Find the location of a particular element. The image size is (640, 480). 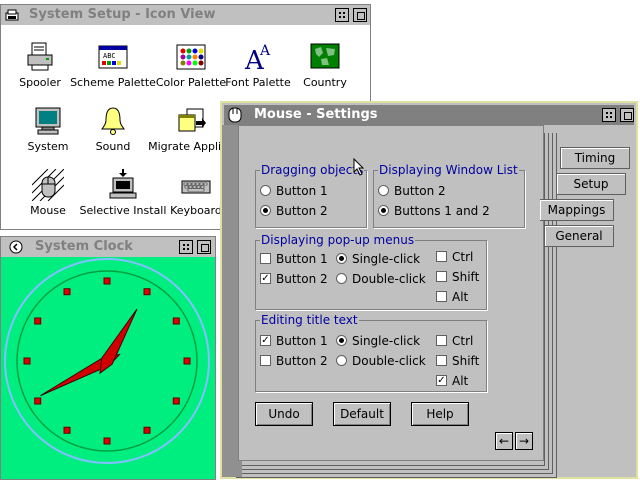

tab-timing: Timing is located at coordinates (595, 158).